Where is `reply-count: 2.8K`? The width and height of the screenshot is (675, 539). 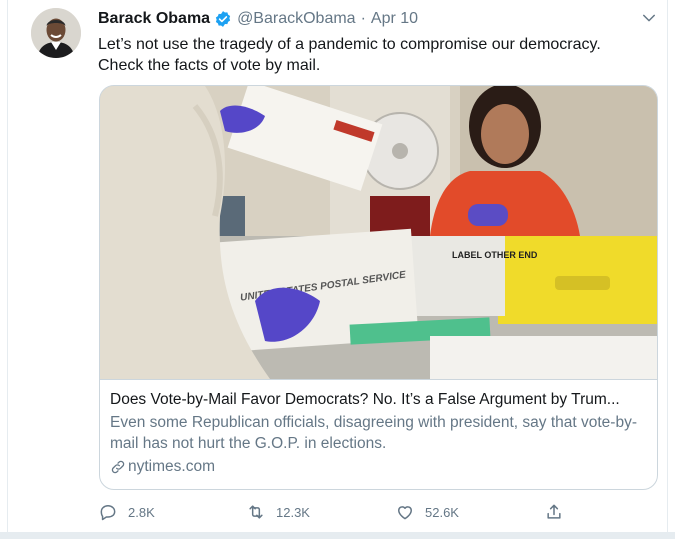 reply-count: 2.8K is located at coordinates (141, 512).